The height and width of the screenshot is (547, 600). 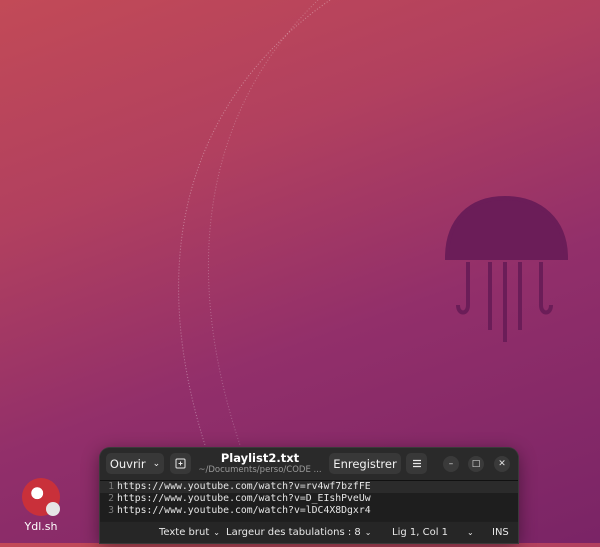 I want to click on language-selector: Texte brut ⌄, so click(x=189, y=532).